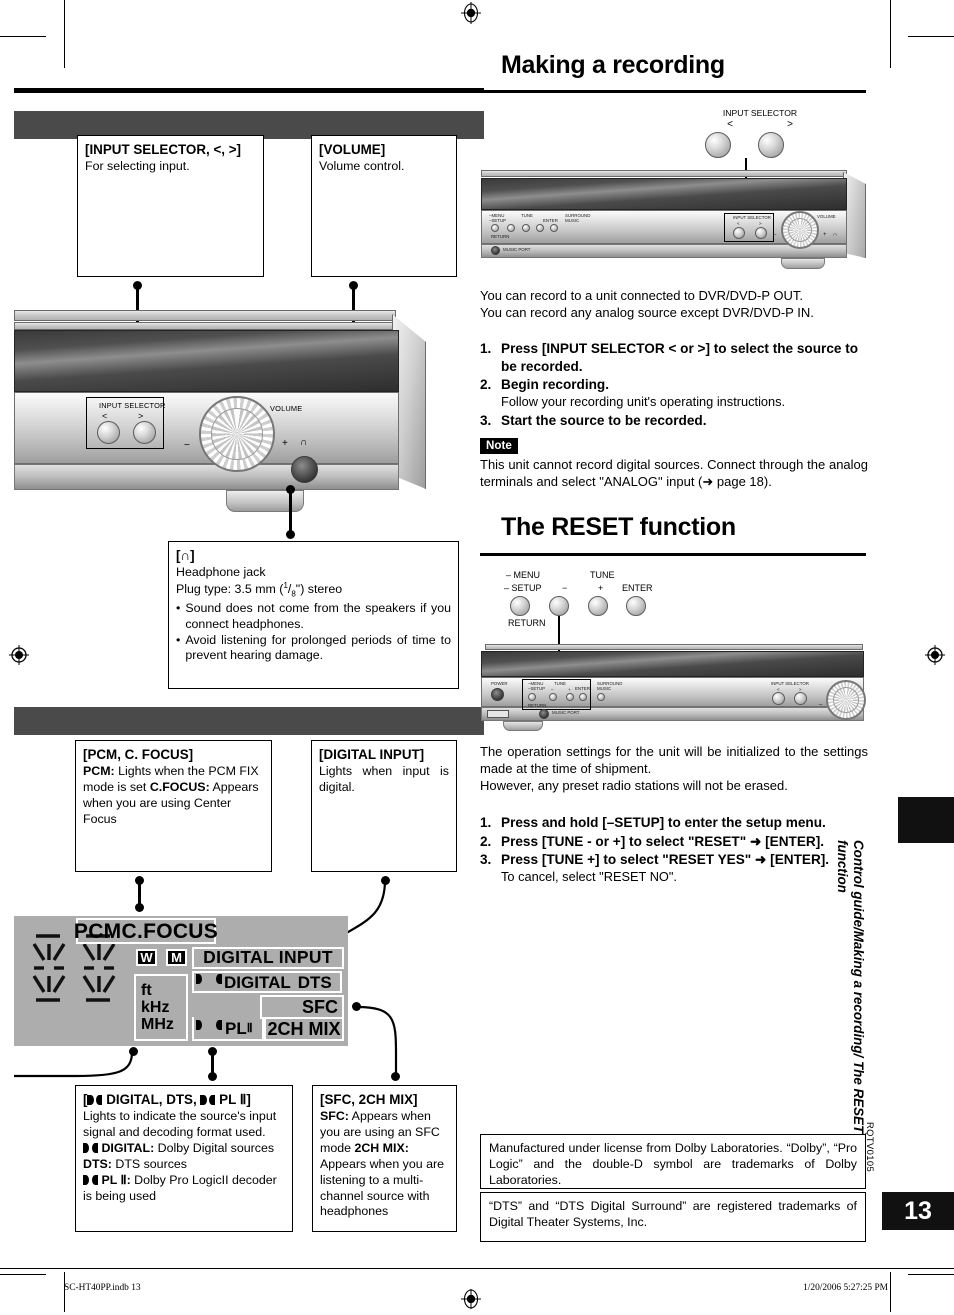 The width and height of the screenshot is (954, 1315). What do you see at coordinates (495, 250) in the screenshot?
I see `rec-music-port-jack` at bounding box center [495, 250].